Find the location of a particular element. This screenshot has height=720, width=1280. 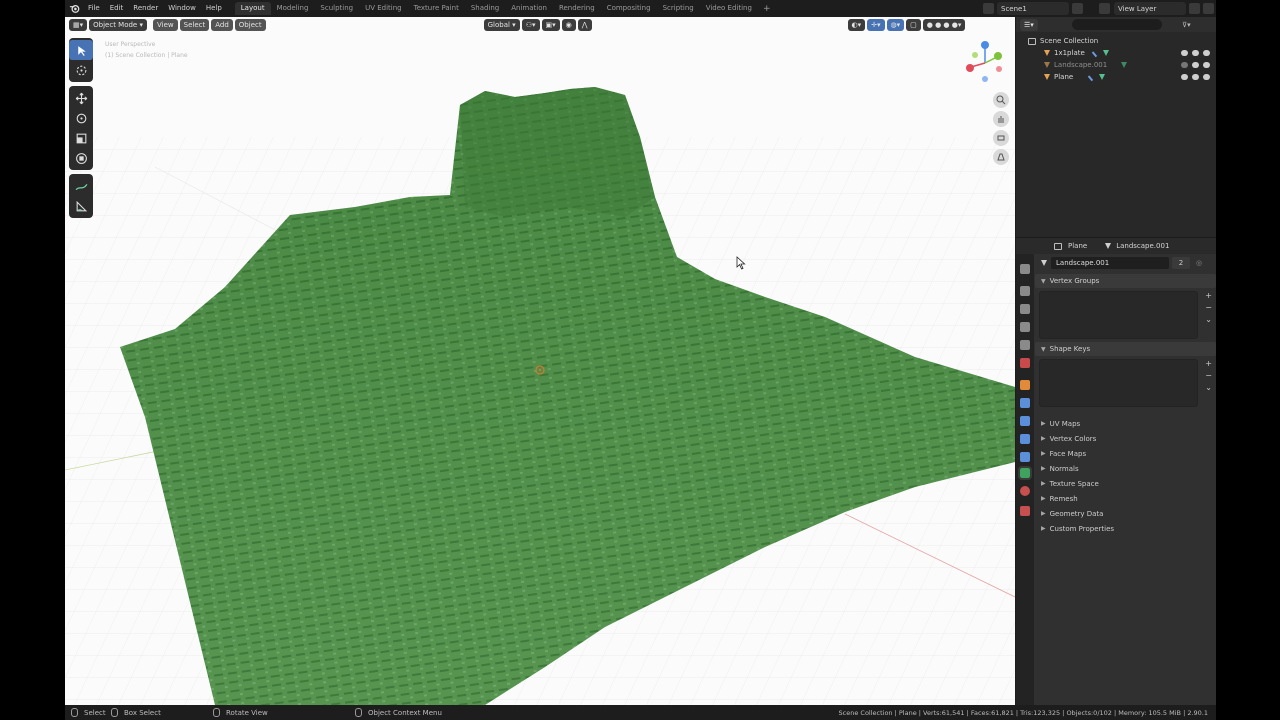

fake-user-icon: ◎ is located at coordinates (1199, 263).